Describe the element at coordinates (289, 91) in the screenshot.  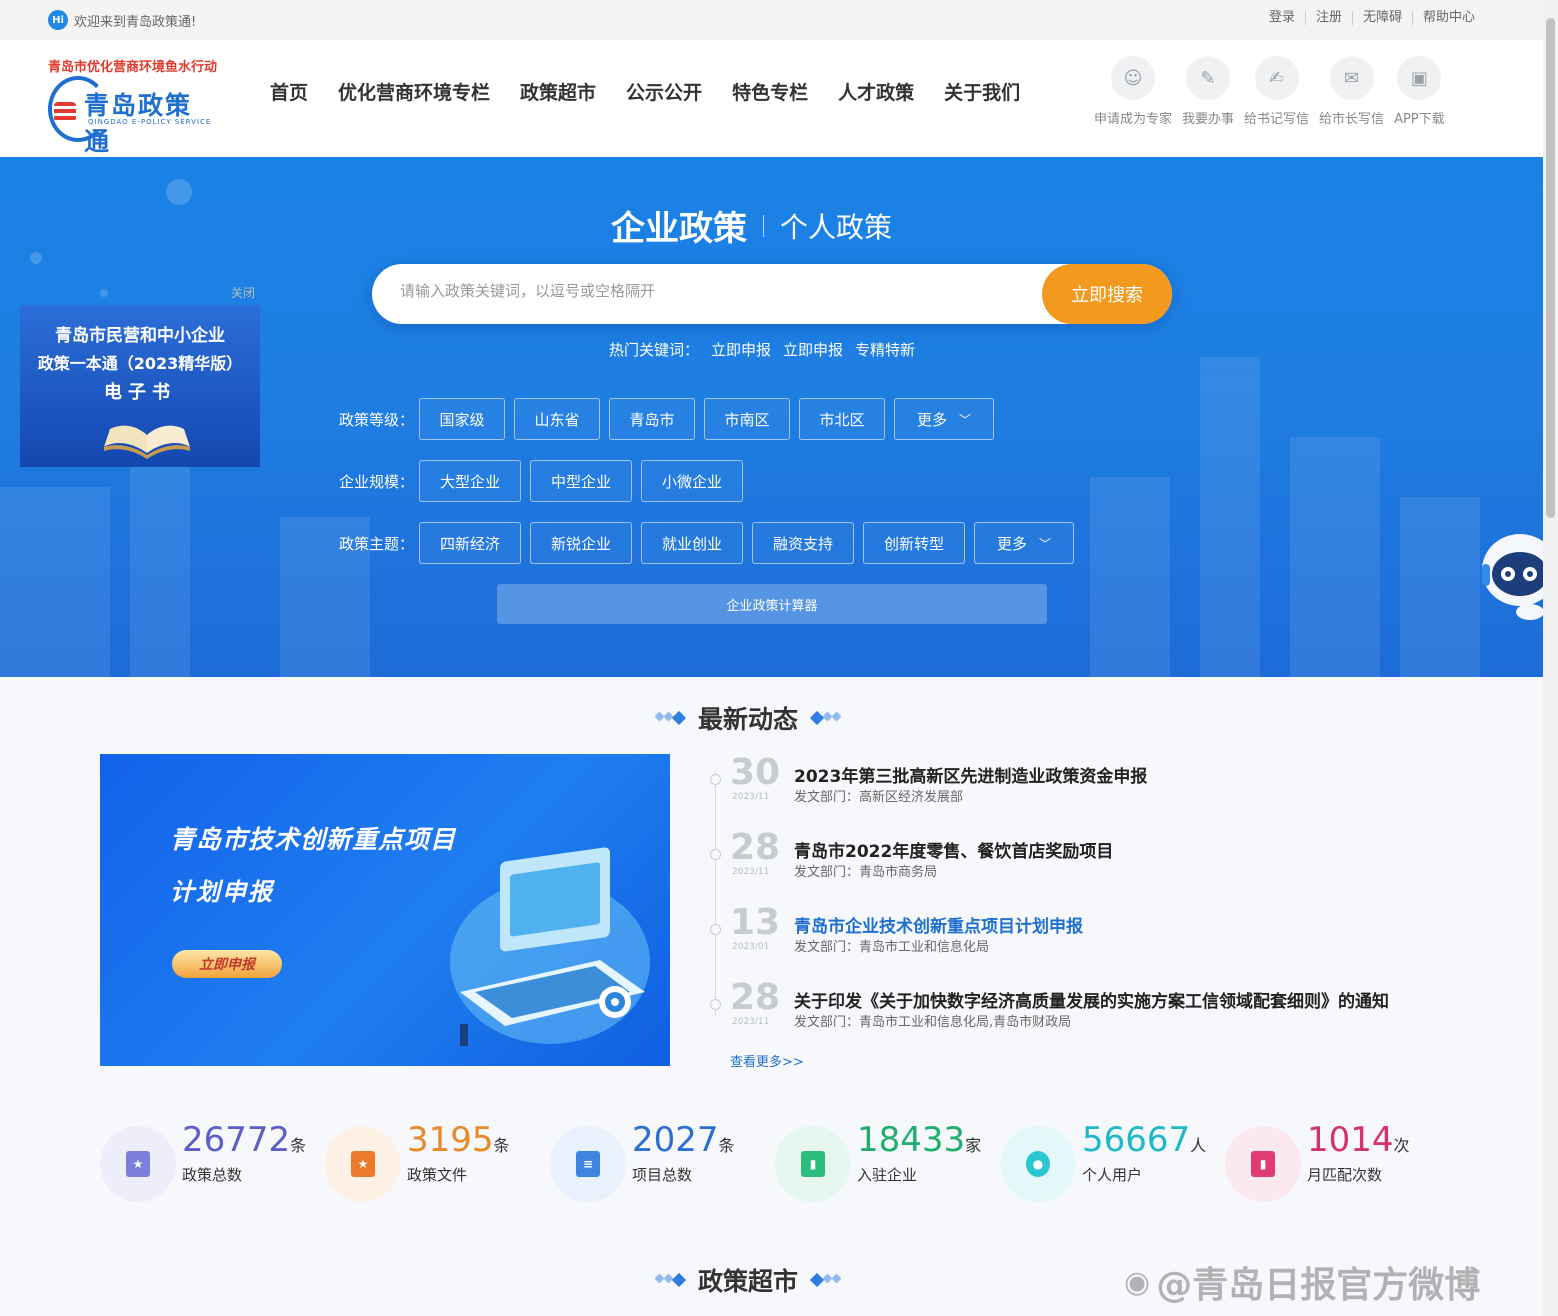
I see `nav-home: 首页` at that location.